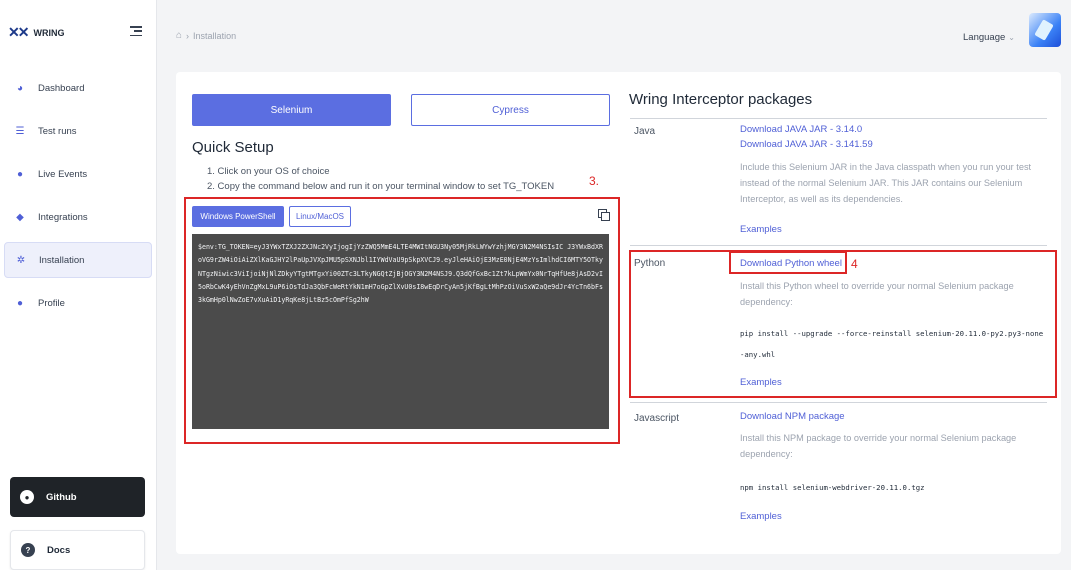 The height and width of the screenshot is (570, 1071). Describe the element at coordinates (20, 174) in the screenshot. I see `lightbulb-icon: ●` at that location.